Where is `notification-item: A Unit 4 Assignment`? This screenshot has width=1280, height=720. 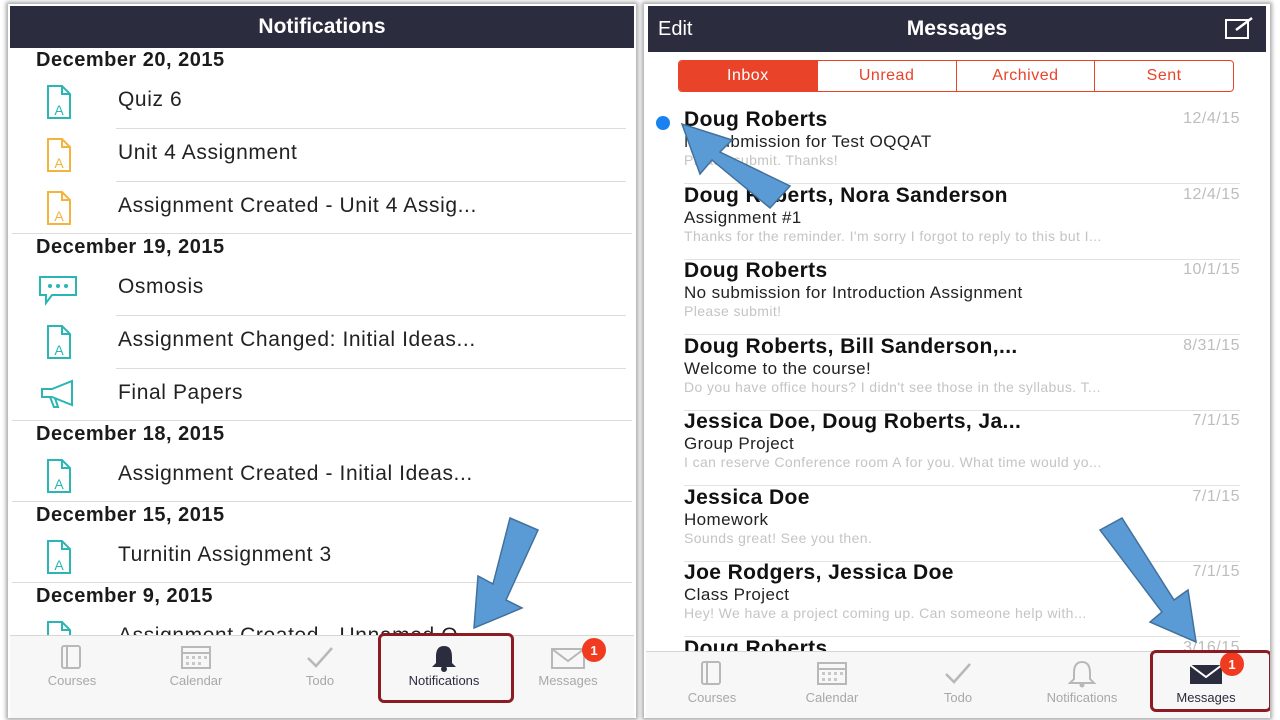 notification-item: A Unit 4 Assignment is located at coordinates (322, 155).